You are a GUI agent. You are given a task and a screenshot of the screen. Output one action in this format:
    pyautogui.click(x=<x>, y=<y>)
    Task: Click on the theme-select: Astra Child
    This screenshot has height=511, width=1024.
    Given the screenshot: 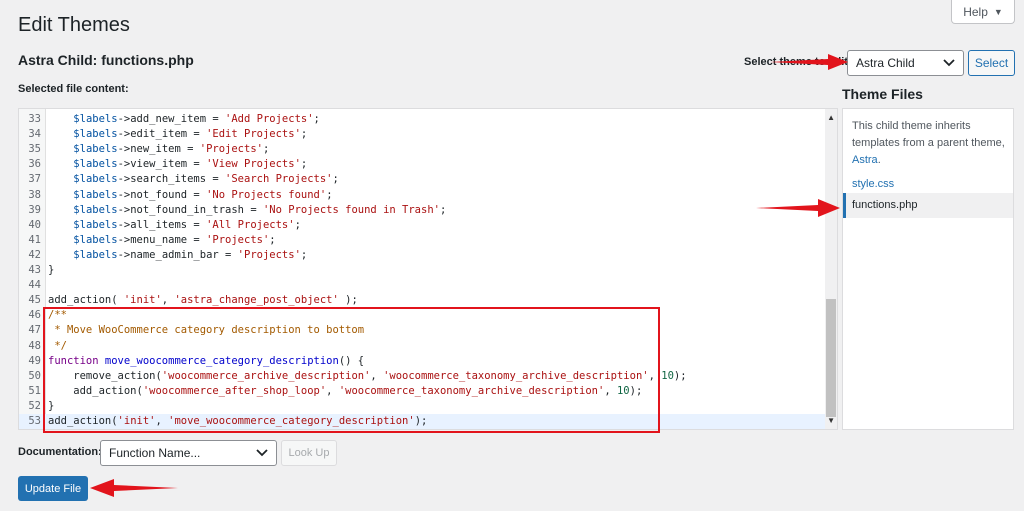 What is the action you would take?
    pyautogui.click(x=905, y=63)
    